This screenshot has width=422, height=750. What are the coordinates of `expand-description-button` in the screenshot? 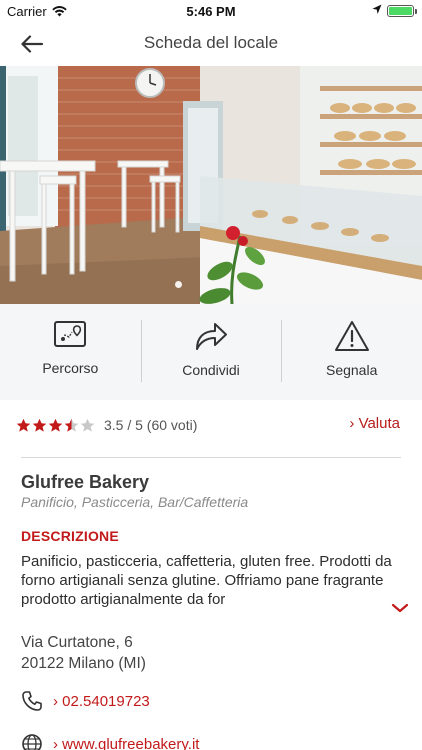 It's located at (400, 608).